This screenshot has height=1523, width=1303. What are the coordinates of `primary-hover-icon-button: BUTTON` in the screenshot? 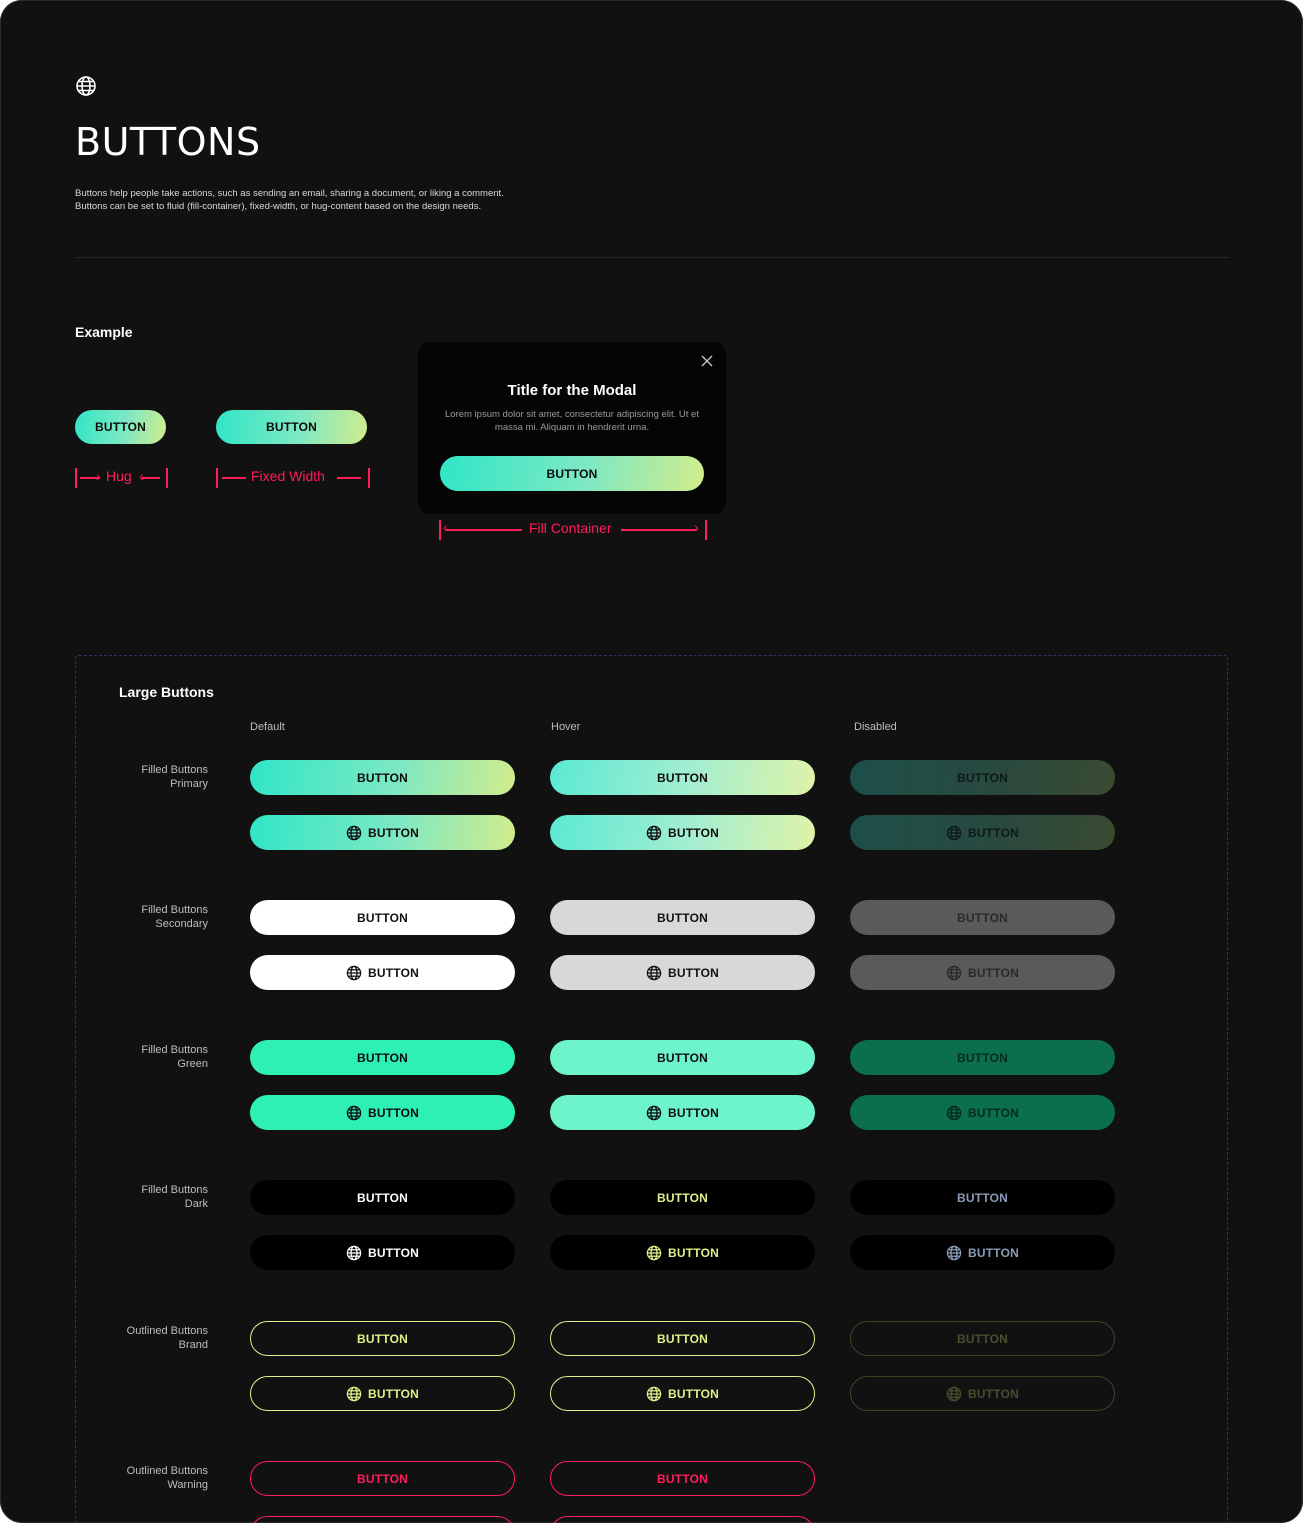 It's located at (682, 832).